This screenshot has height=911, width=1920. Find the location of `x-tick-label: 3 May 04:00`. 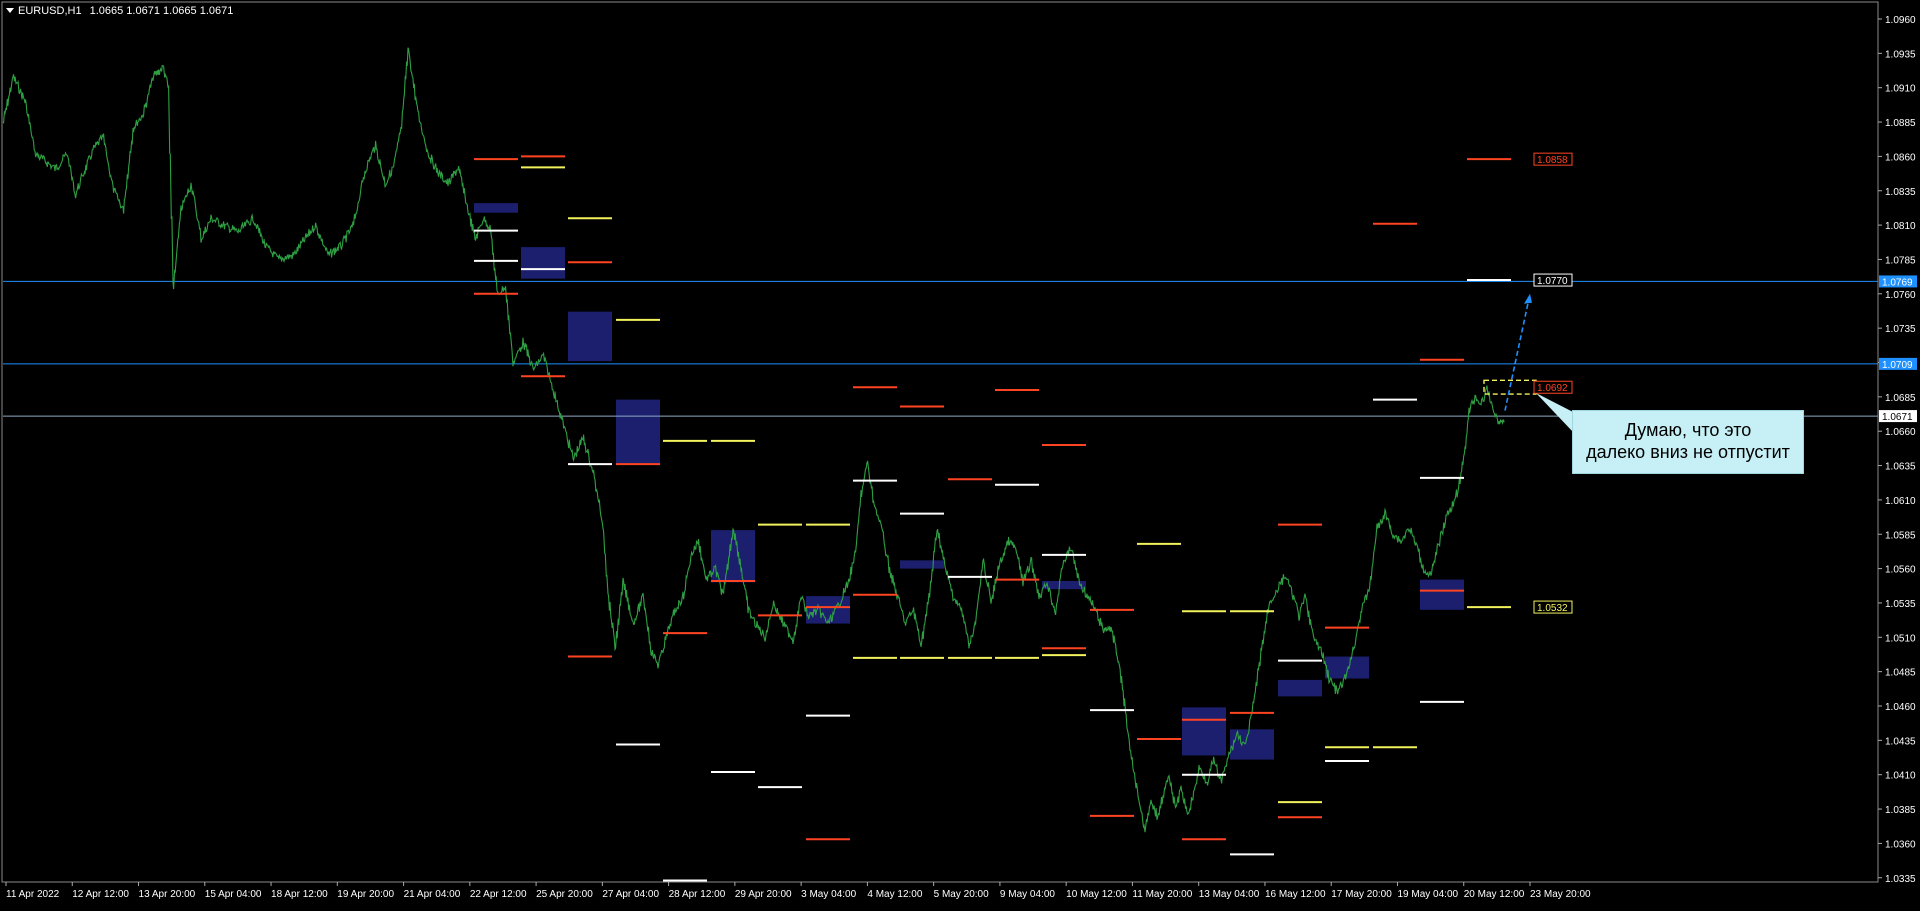

x-tick-label: 3 May 04:00 is located at coordinates (828, 894).